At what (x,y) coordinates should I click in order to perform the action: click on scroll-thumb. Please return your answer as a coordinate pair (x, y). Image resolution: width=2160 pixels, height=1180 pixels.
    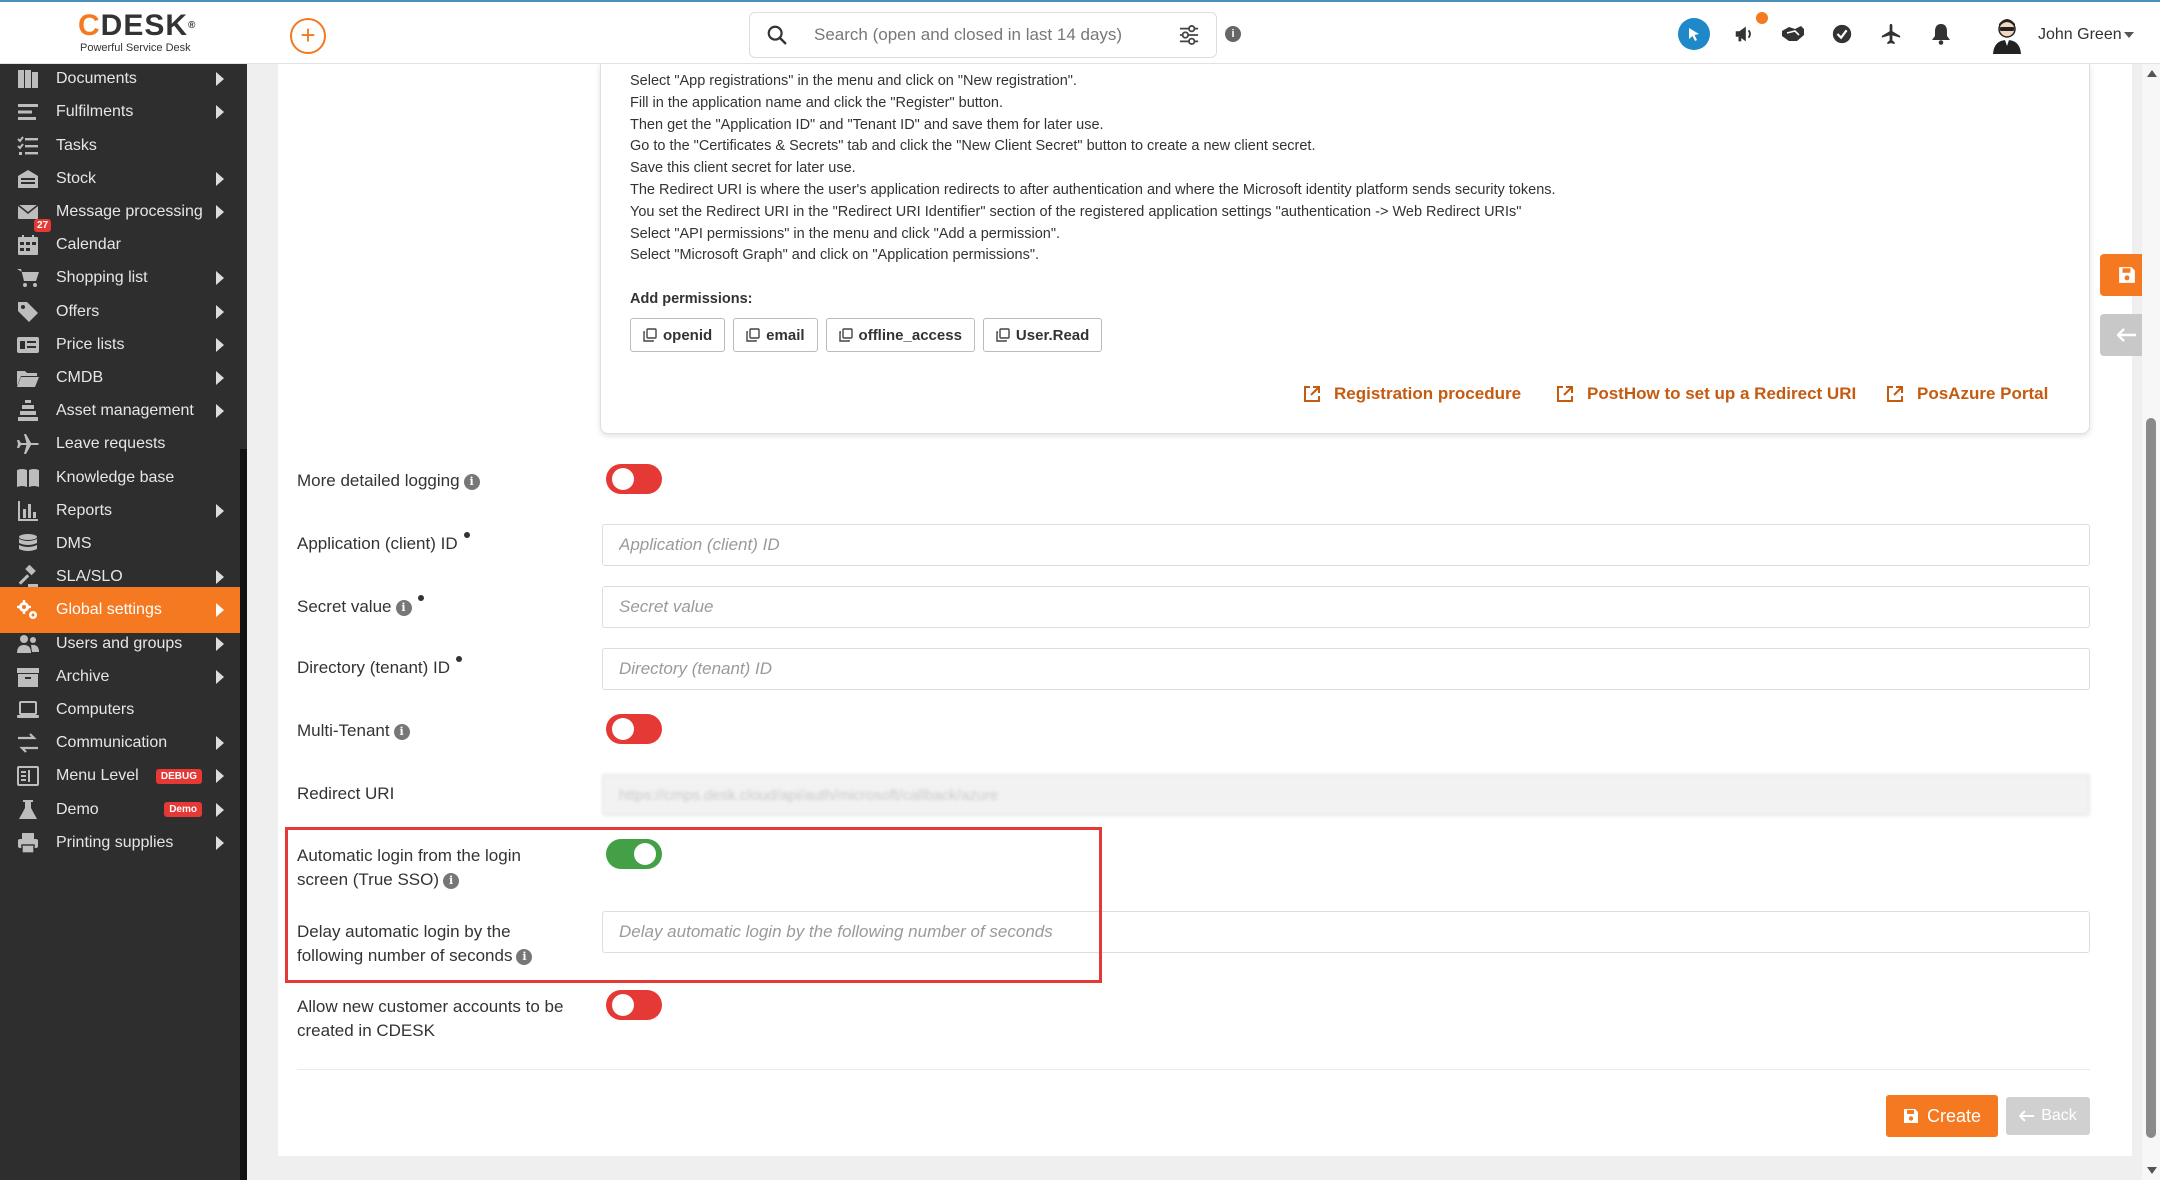
    Looking at the image, I should click on (2151, 778).